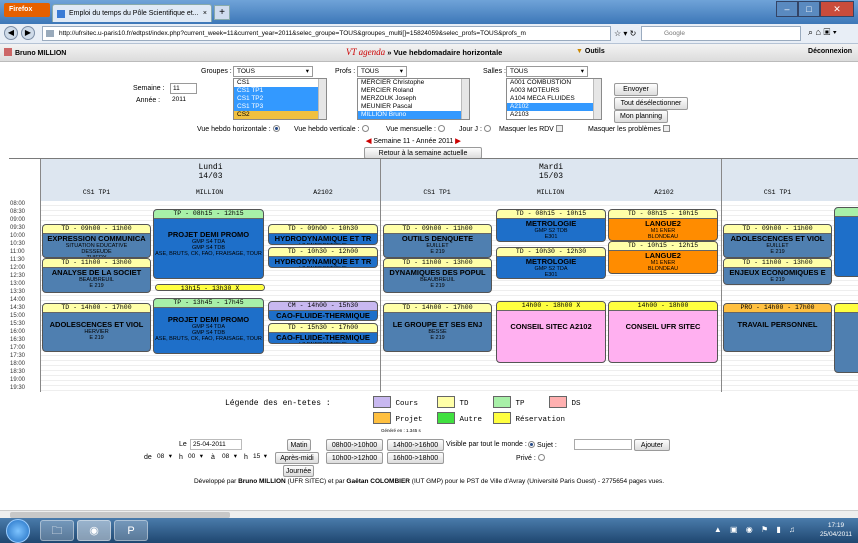 The image size is (858, 543). I want to click on end-minute-select: 15, so click(260, 457).